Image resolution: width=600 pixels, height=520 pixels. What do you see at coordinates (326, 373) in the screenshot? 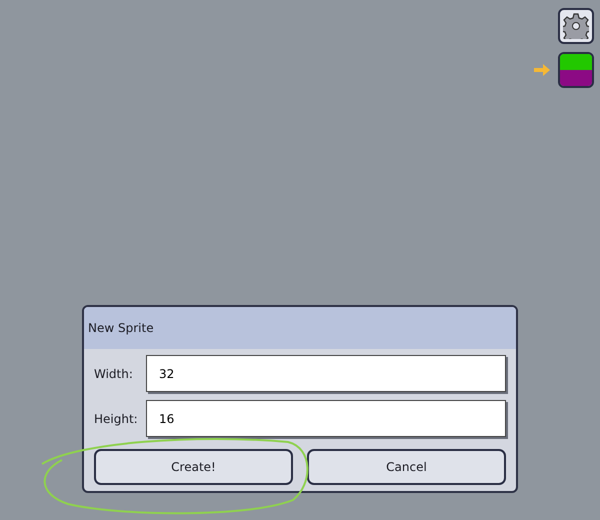
I see `number-field: 32` at bounding box center [326, 373].